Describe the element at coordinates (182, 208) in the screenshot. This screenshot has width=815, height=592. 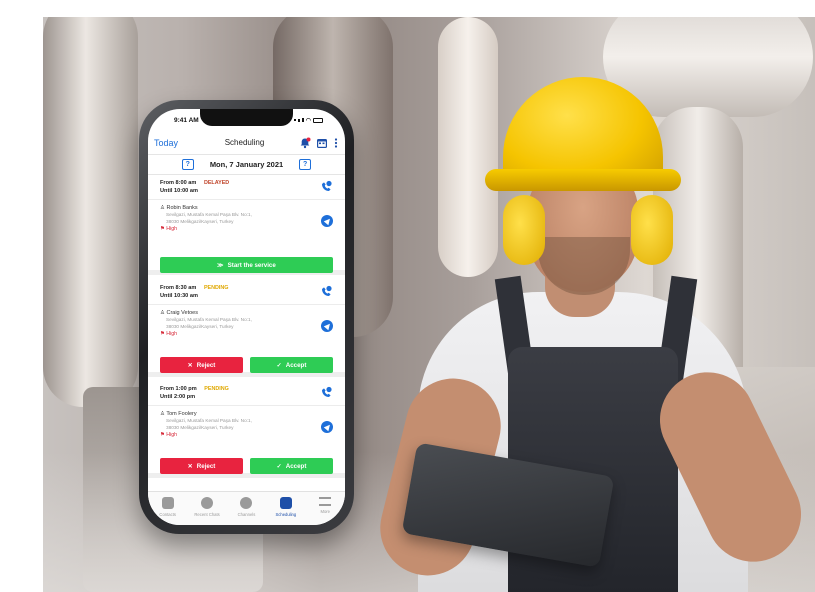
I see `customer-name: Robin Banks` at that location.